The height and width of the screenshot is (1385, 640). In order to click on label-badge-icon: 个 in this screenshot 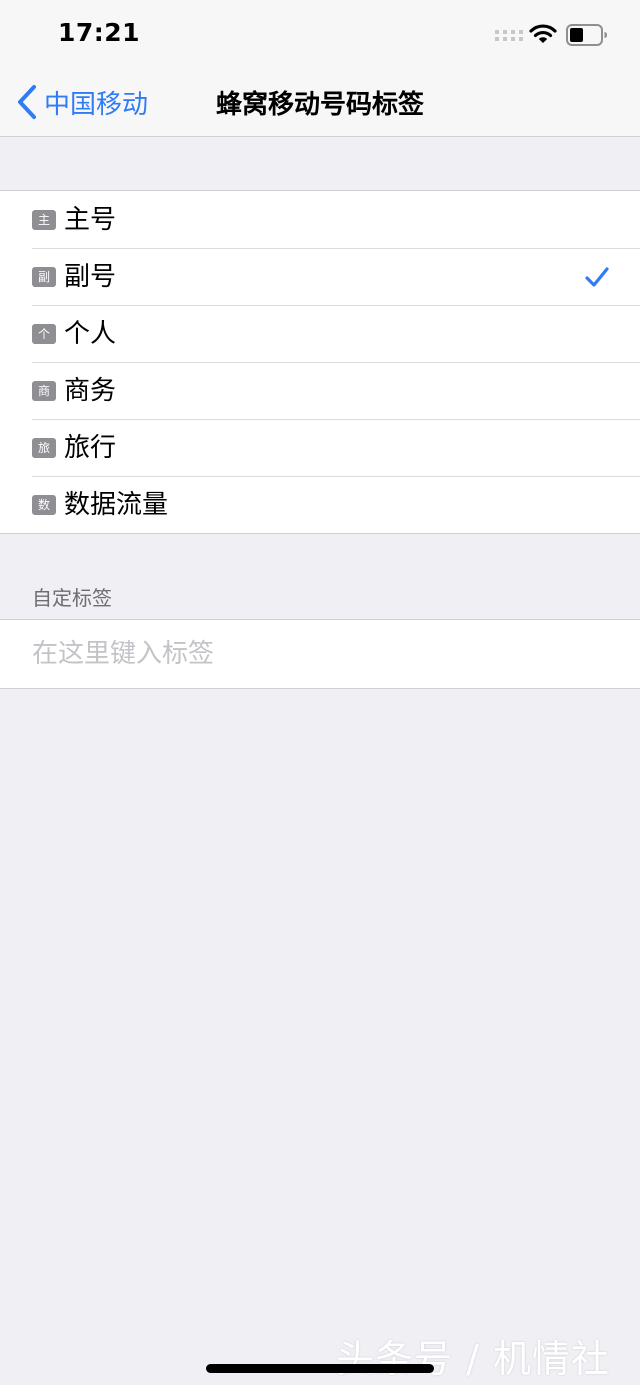, I will do `click(44, 334)`.